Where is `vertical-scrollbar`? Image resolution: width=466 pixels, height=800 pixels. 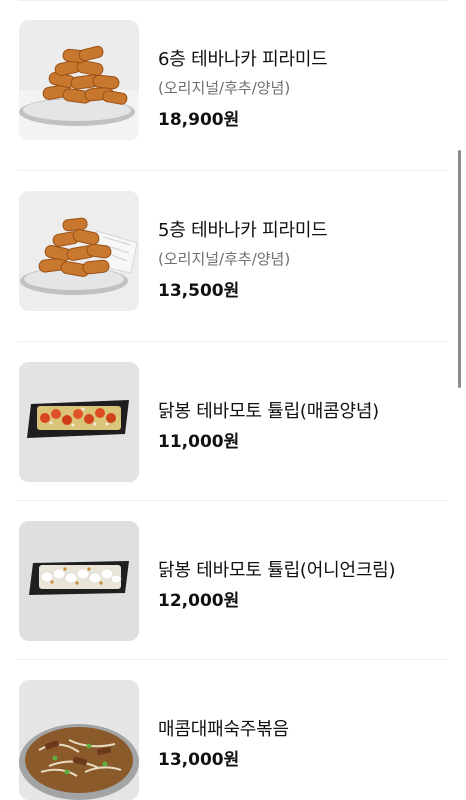 vertical-scrollbar is located at coordinates (459, 269).